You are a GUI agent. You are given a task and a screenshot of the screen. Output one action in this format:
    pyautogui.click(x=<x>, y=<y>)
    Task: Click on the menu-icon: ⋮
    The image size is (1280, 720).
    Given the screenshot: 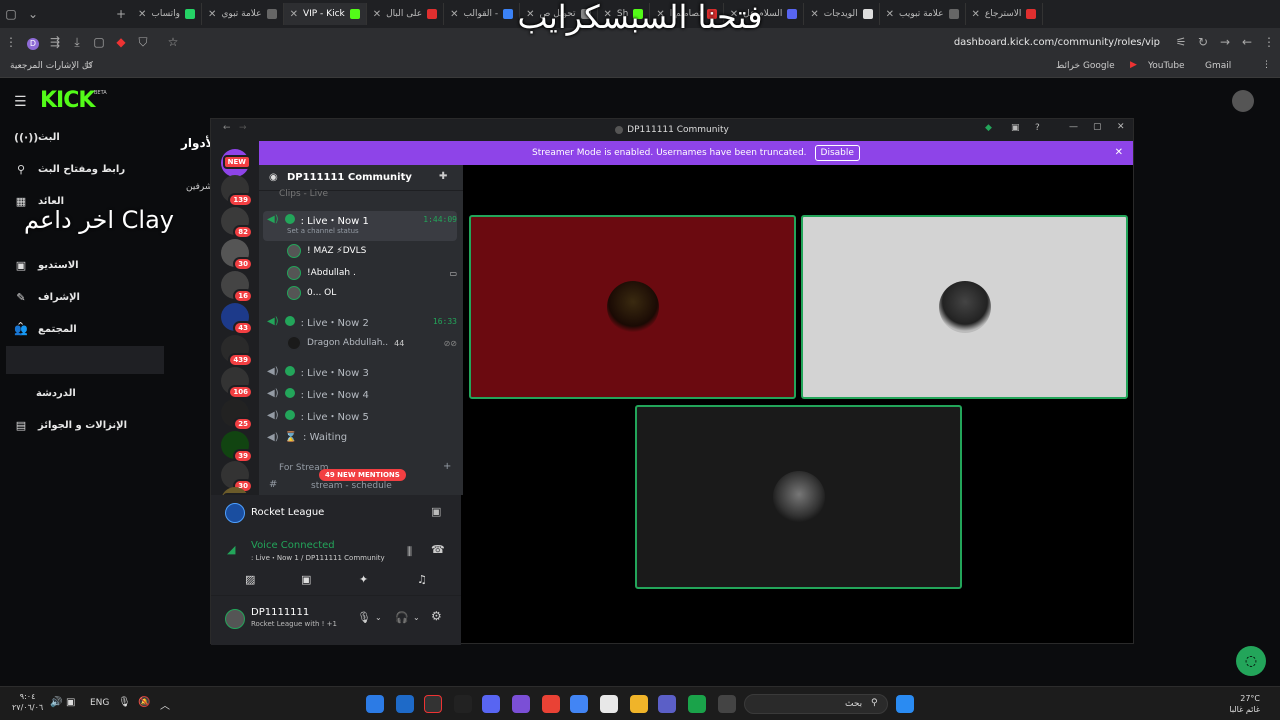 What is the action you would take?
    pyautogui.click(x=11, y=42)
    